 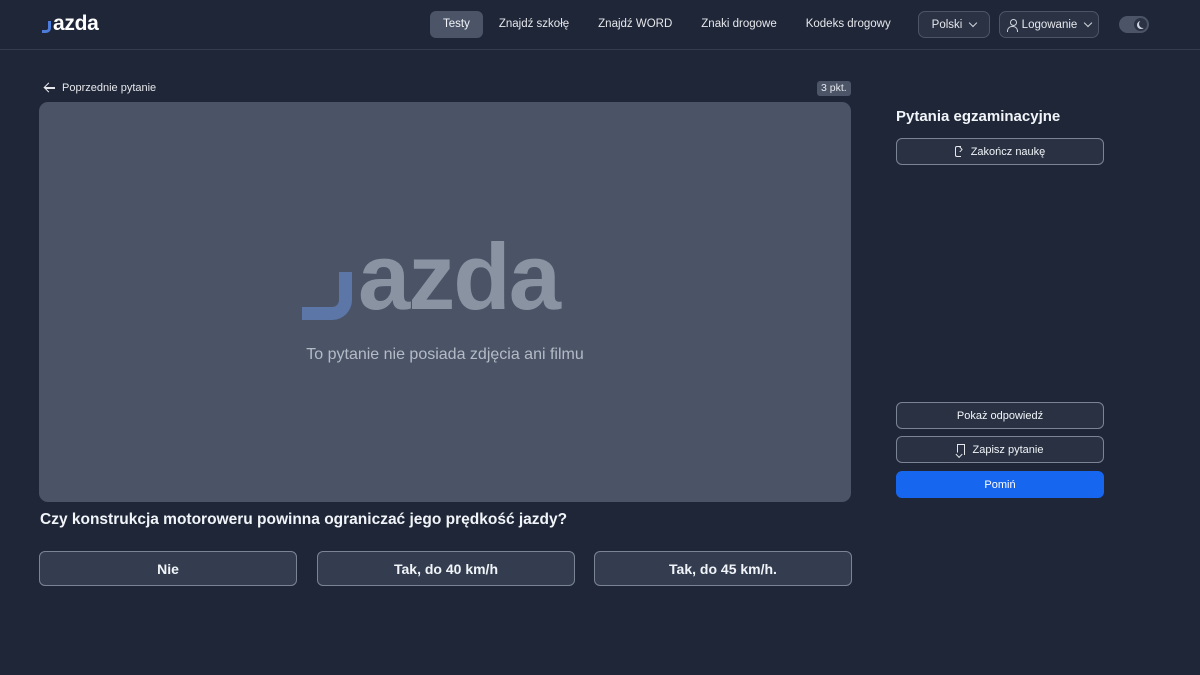 What do you see at coordinates (947, 24) in the screenshot?
I see `language-select-label: Polski` at bounding box center [947, 24].